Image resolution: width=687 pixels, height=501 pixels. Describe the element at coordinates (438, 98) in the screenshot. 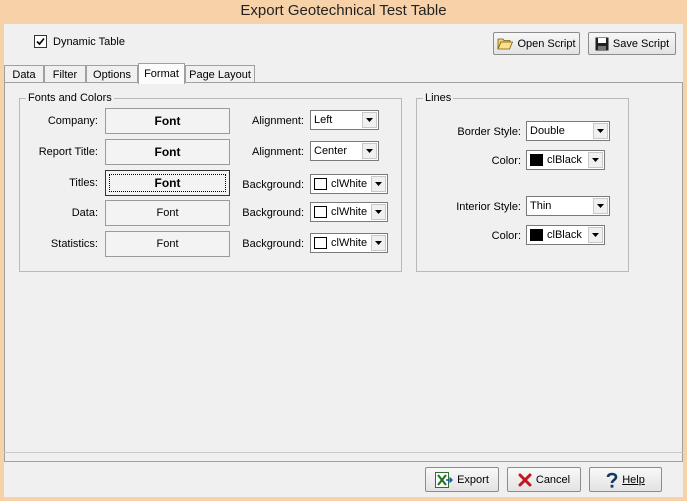

I see `lines-legend: Lines` at that location.